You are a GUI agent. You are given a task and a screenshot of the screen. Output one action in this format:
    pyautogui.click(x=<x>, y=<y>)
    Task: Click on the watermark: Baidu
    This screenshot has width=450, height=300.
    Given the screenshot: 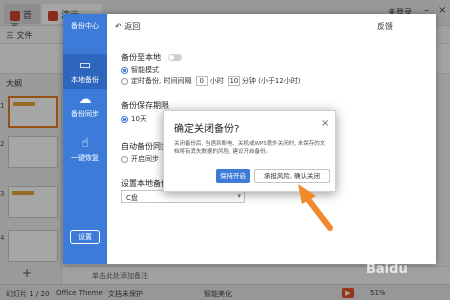 What is the action you would take?
    pyautogui.click(x=387, y=269)
    